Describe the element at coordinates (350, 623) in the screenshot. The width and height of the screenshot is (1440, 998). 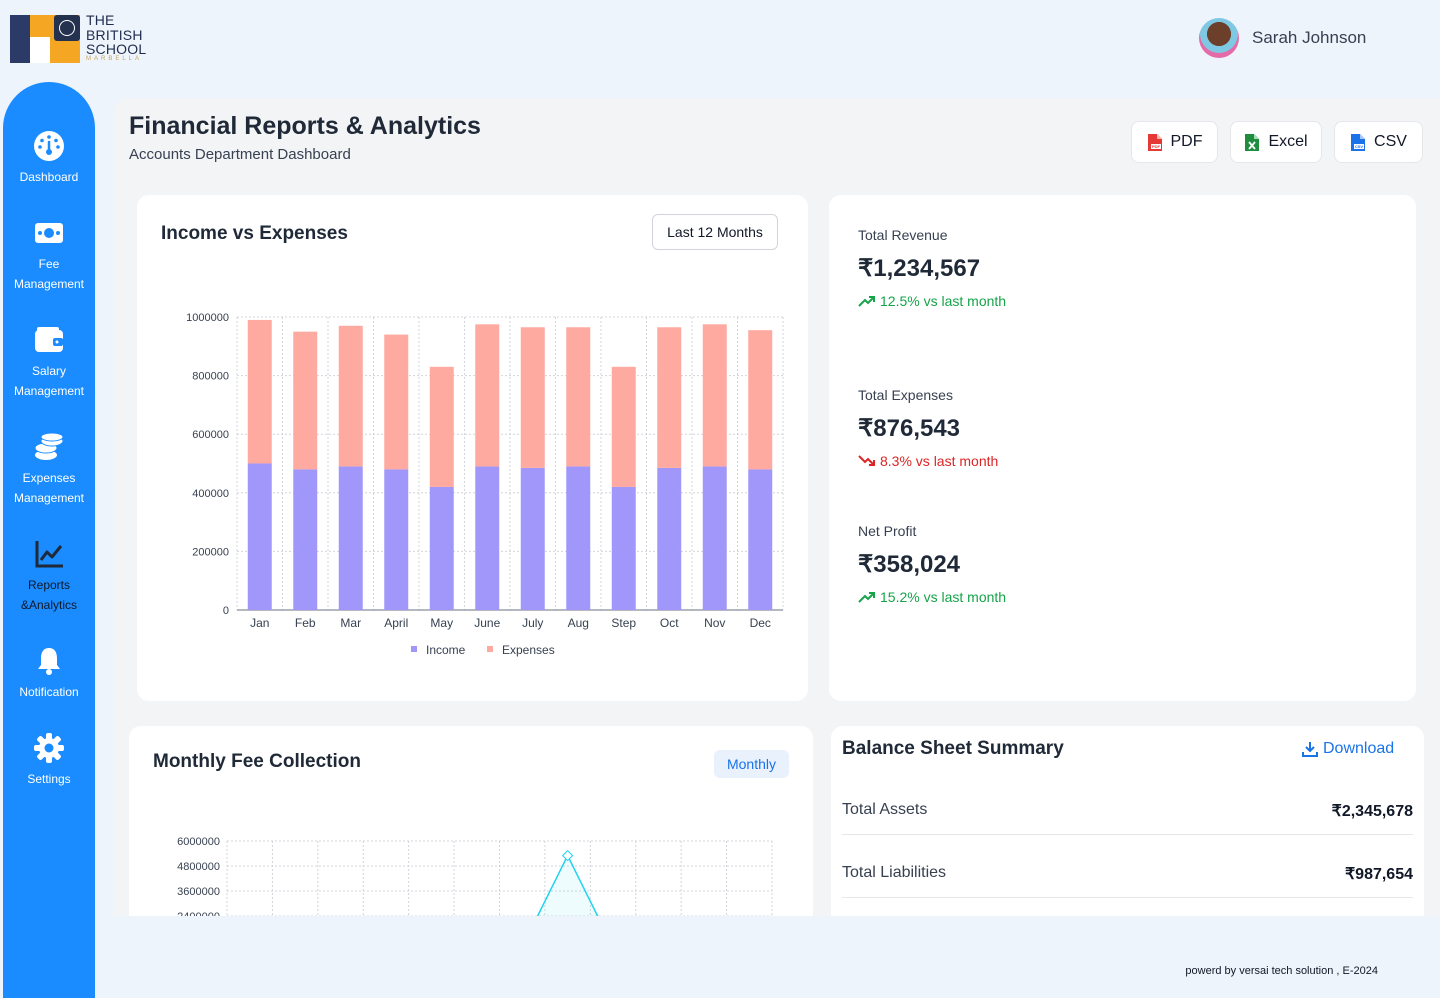
I see `x-tick-label: Mar` at that location.